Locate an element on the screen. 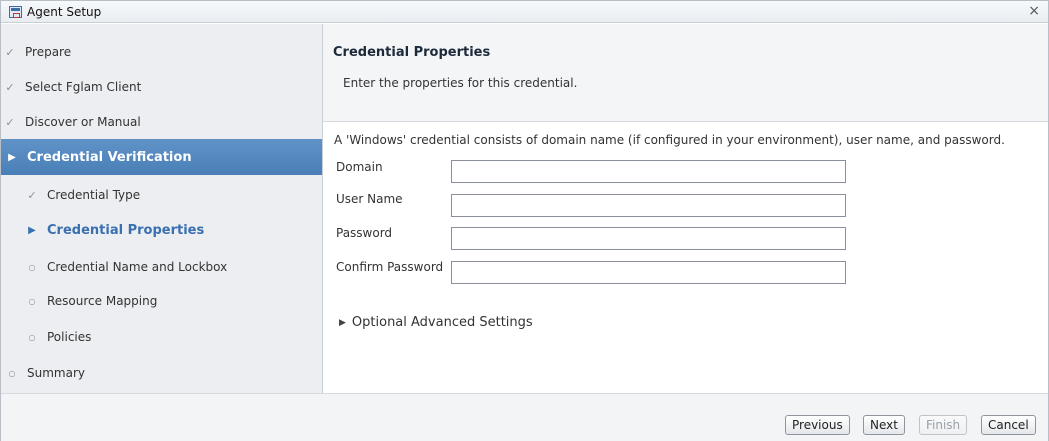  step-credential-name-and-lockbox: ○ Credential Name and Lockbox is located at coordinates (161, 267).